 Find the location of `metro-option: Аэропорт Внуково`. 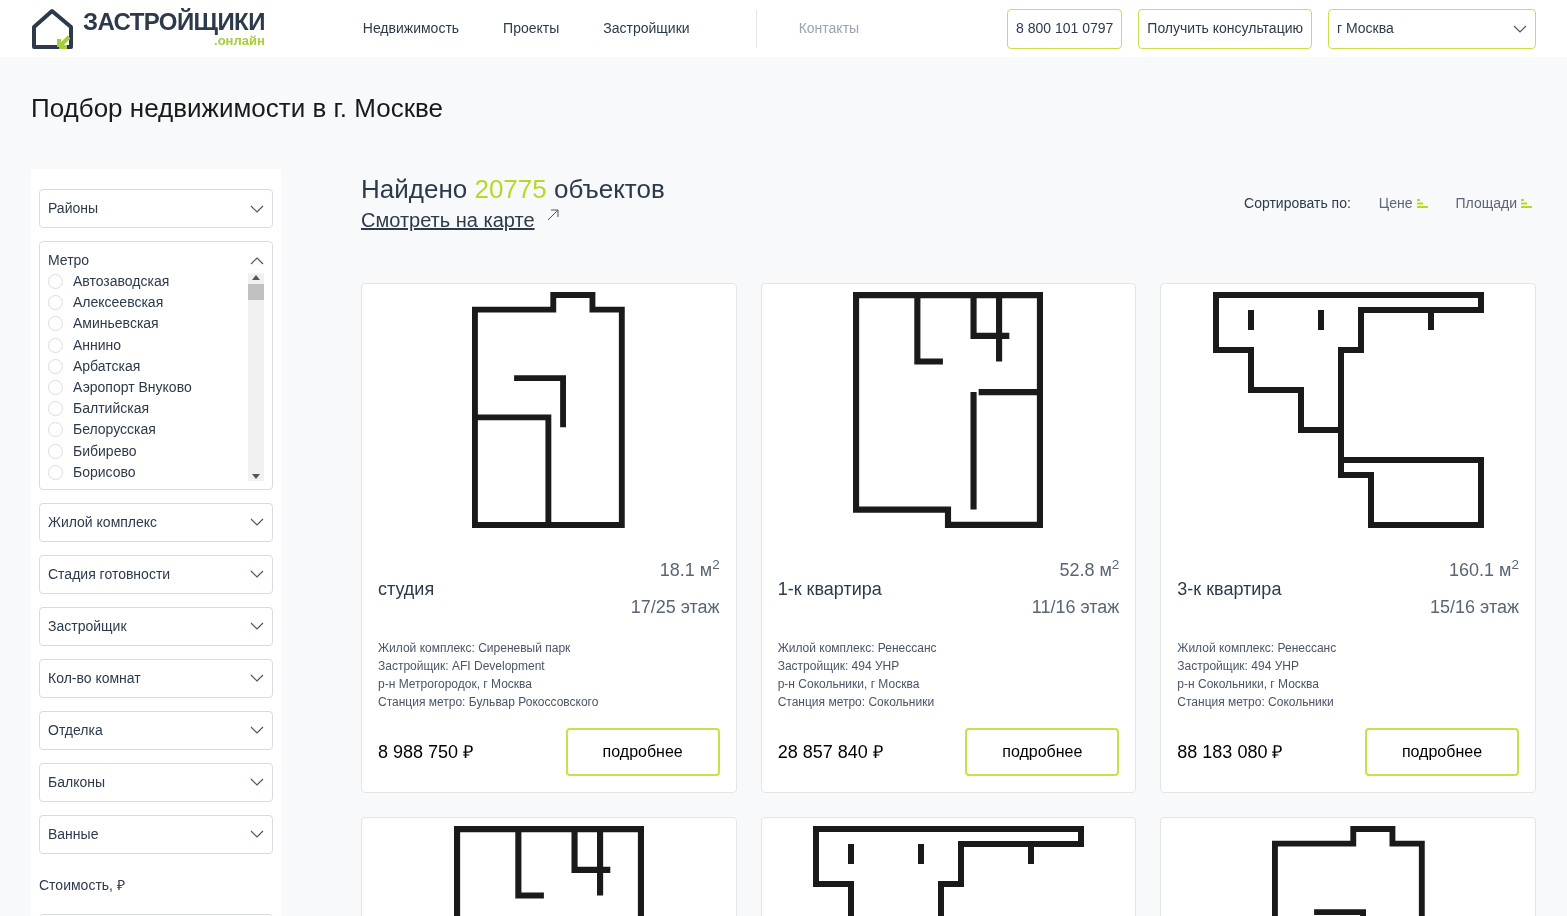

metro-option: Аэропорт Внуково is located at coordinates (148, 387).